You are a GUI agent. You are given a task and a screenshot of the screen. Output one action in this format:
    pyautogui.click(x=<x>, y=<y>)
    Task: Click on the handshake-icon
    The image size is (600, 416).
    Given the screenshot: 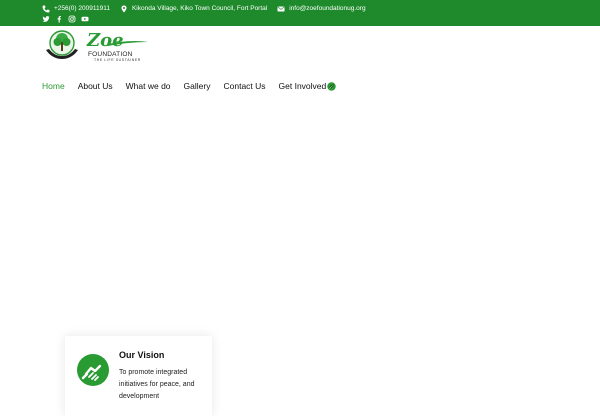 What is the action you would take?
    pyautogui.click(x=93, y=370)
    